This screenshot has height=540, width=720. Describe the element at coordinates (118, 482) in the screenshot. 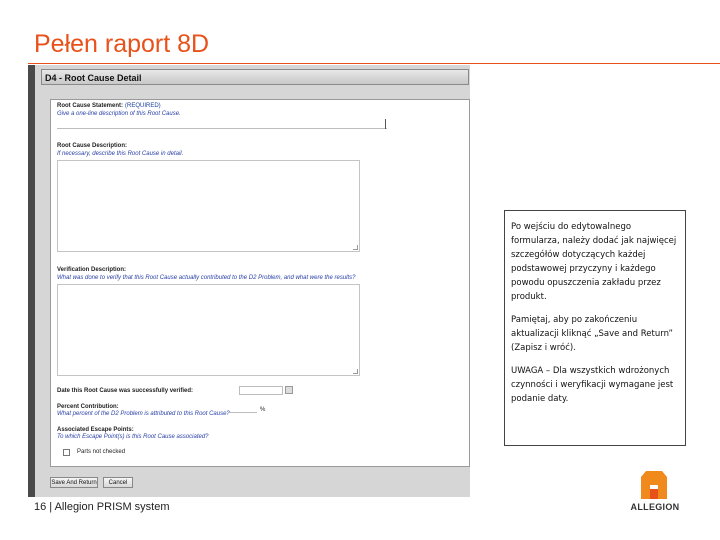

I see `cancel-button: Cancel` at that location.